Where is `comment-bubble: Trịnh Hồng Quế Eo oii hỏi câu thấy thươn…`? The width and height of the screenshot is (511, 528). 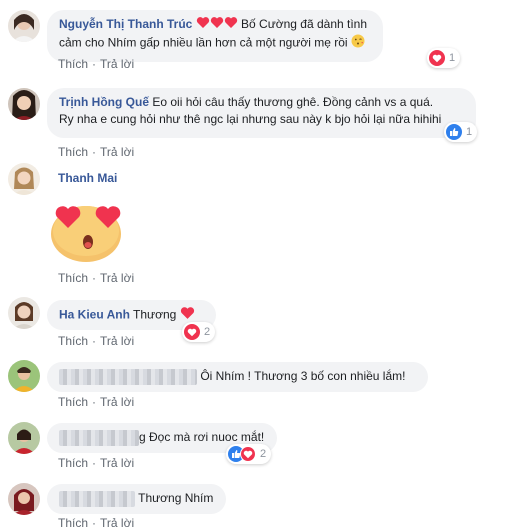 comment-bubble: Trịnh Hồng Quế Eo oii hỏi câu thấy thươn… is located at coordinates (261, 113).